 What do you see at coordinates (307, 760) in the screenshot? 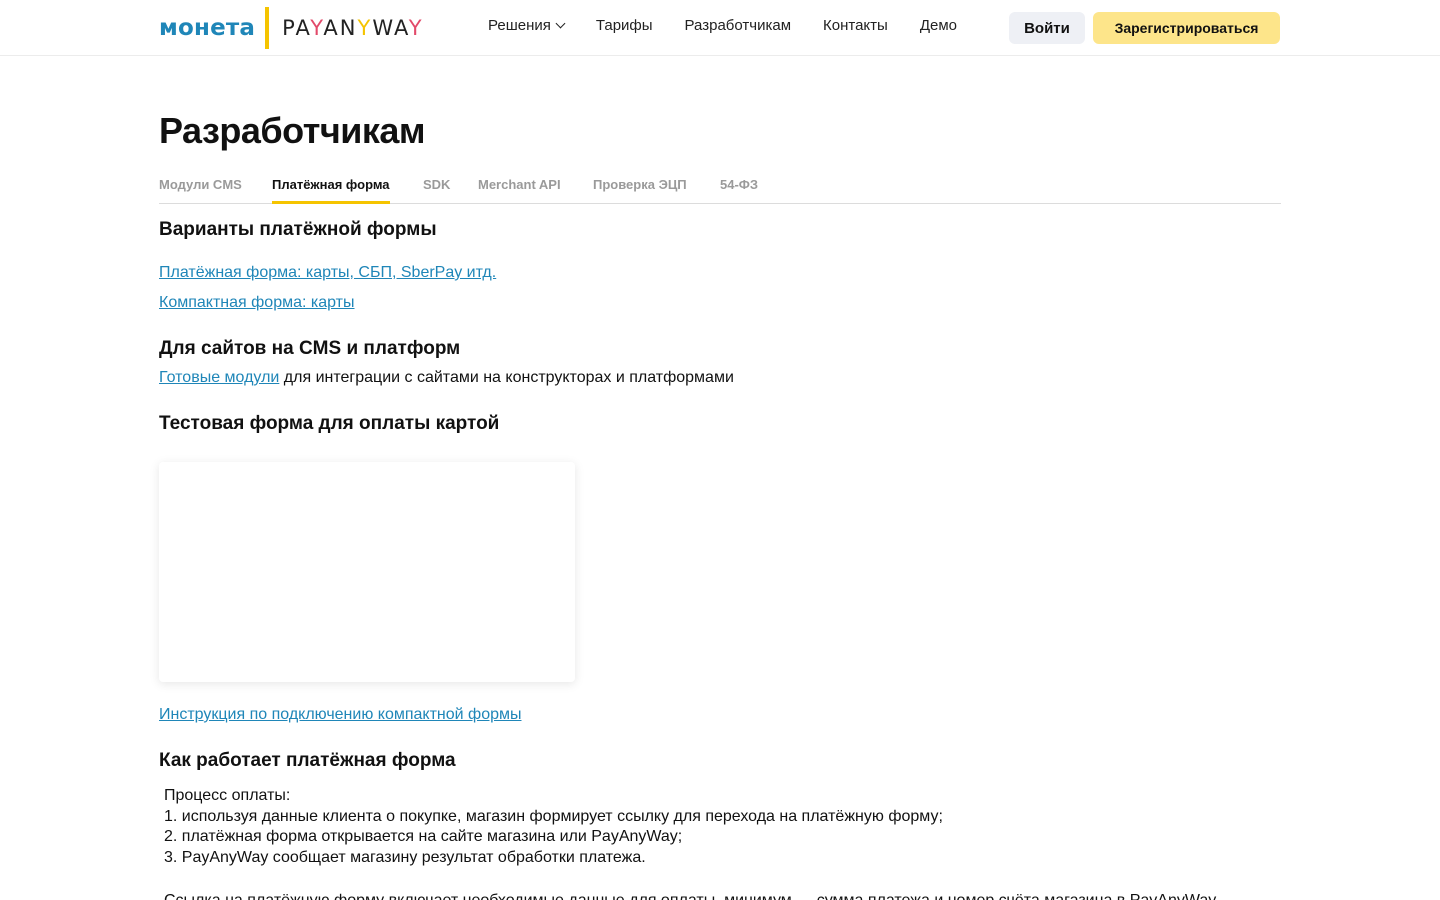
I see `section-heading-how-it-works: Как работает платёжная форма` at bounding box center [307, 760].